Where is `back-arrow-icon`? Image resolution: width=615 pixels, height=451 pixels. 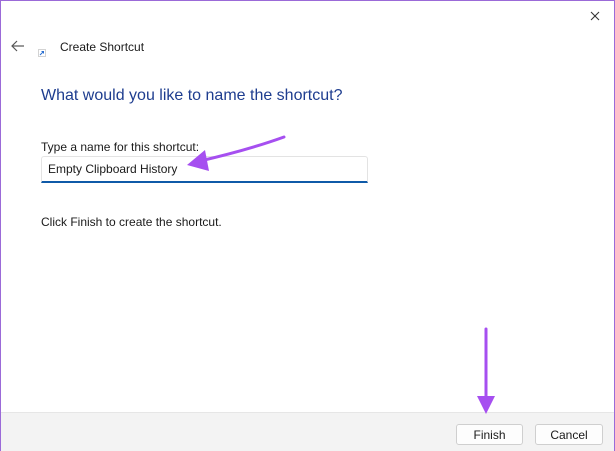 back-arrow-icon is located at coordinates (17, 46).